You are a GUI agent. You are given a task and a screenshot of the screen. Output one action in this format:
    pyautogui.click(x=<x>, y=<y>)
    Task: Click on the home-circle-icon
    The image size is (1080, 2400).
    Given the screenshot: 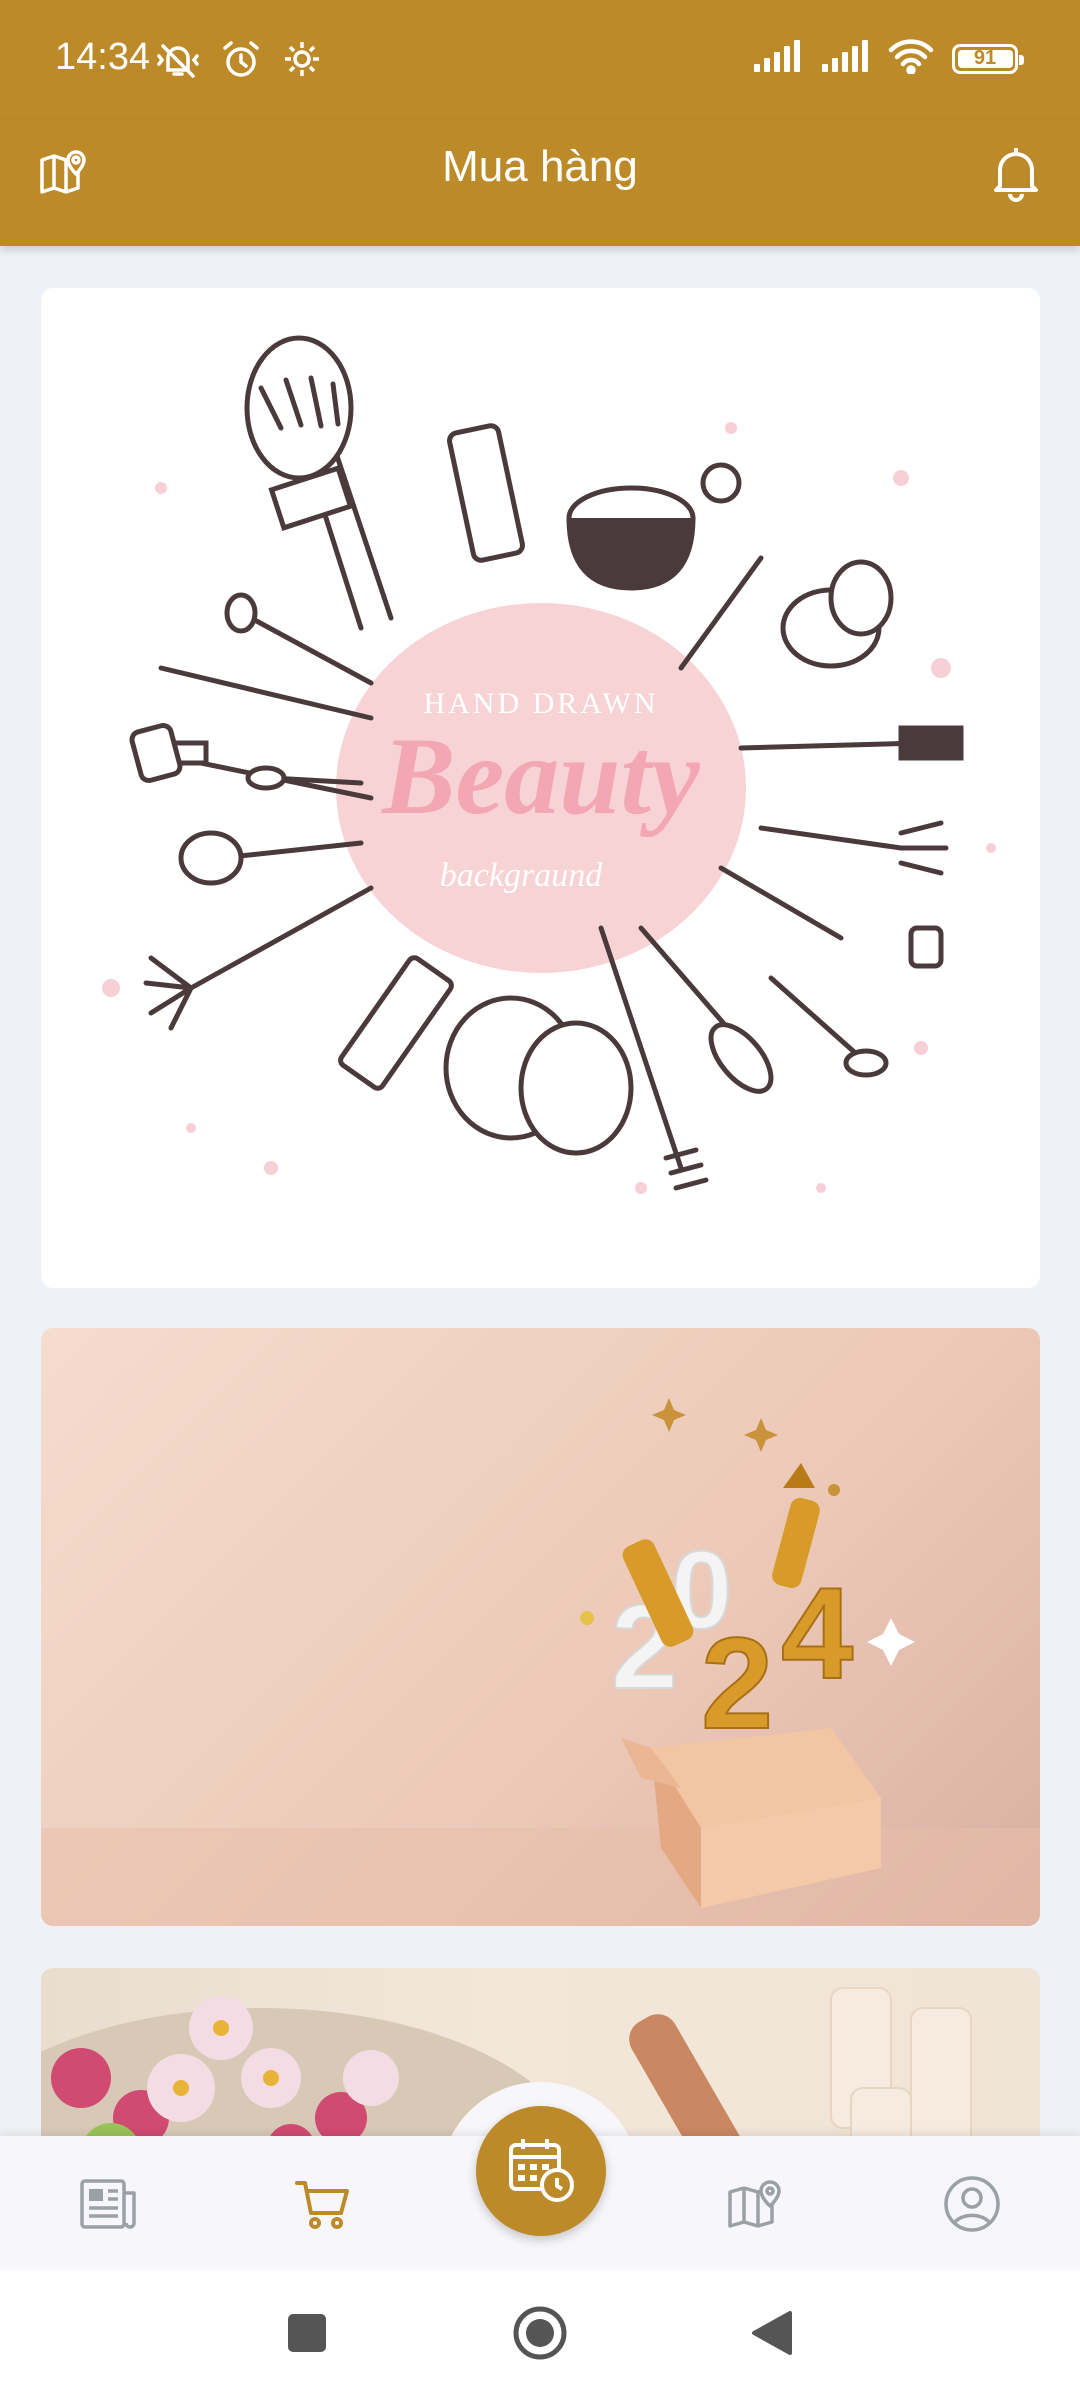 What is the action you would take?
    pyautogui.click(x=540, y=2335)
    